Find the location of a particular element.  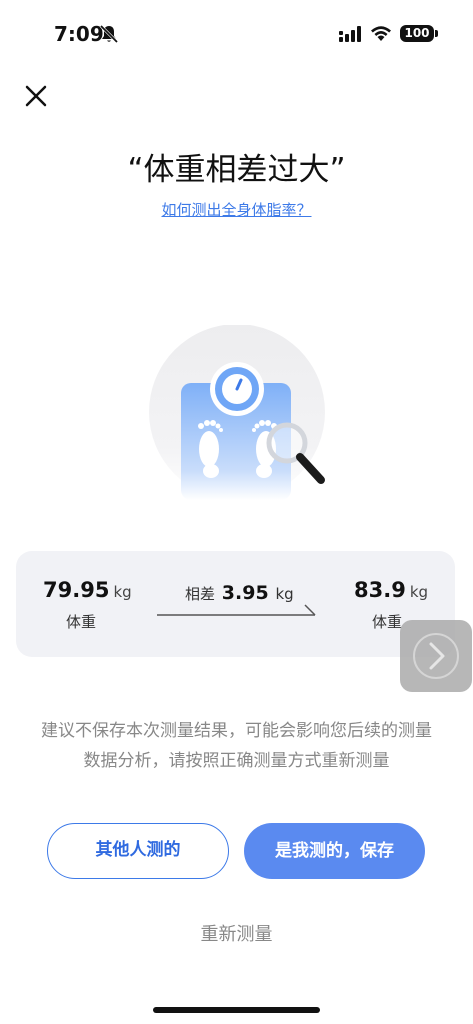

current-weight: 83.9 kg is located at coordinates (391, 590).